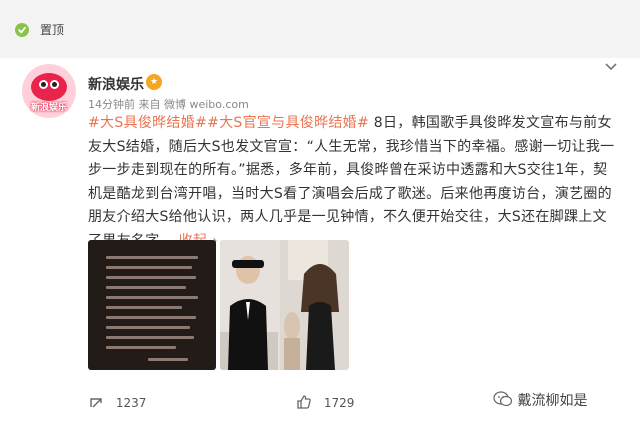 Image resolution: width=640 pixels, height=429 pixels. What do you see at coordinates (339, 403) in the screenshot?
I see `like-count: 1729` at bounding box center [339, 403].